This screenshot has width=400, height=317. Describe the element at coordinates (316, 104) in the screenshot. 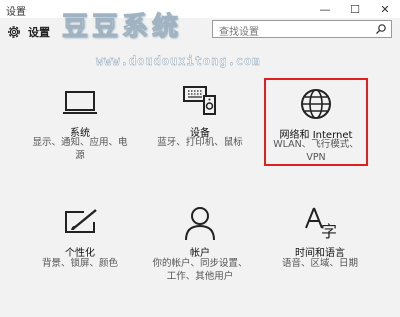

I see `globe-icon` at that location.